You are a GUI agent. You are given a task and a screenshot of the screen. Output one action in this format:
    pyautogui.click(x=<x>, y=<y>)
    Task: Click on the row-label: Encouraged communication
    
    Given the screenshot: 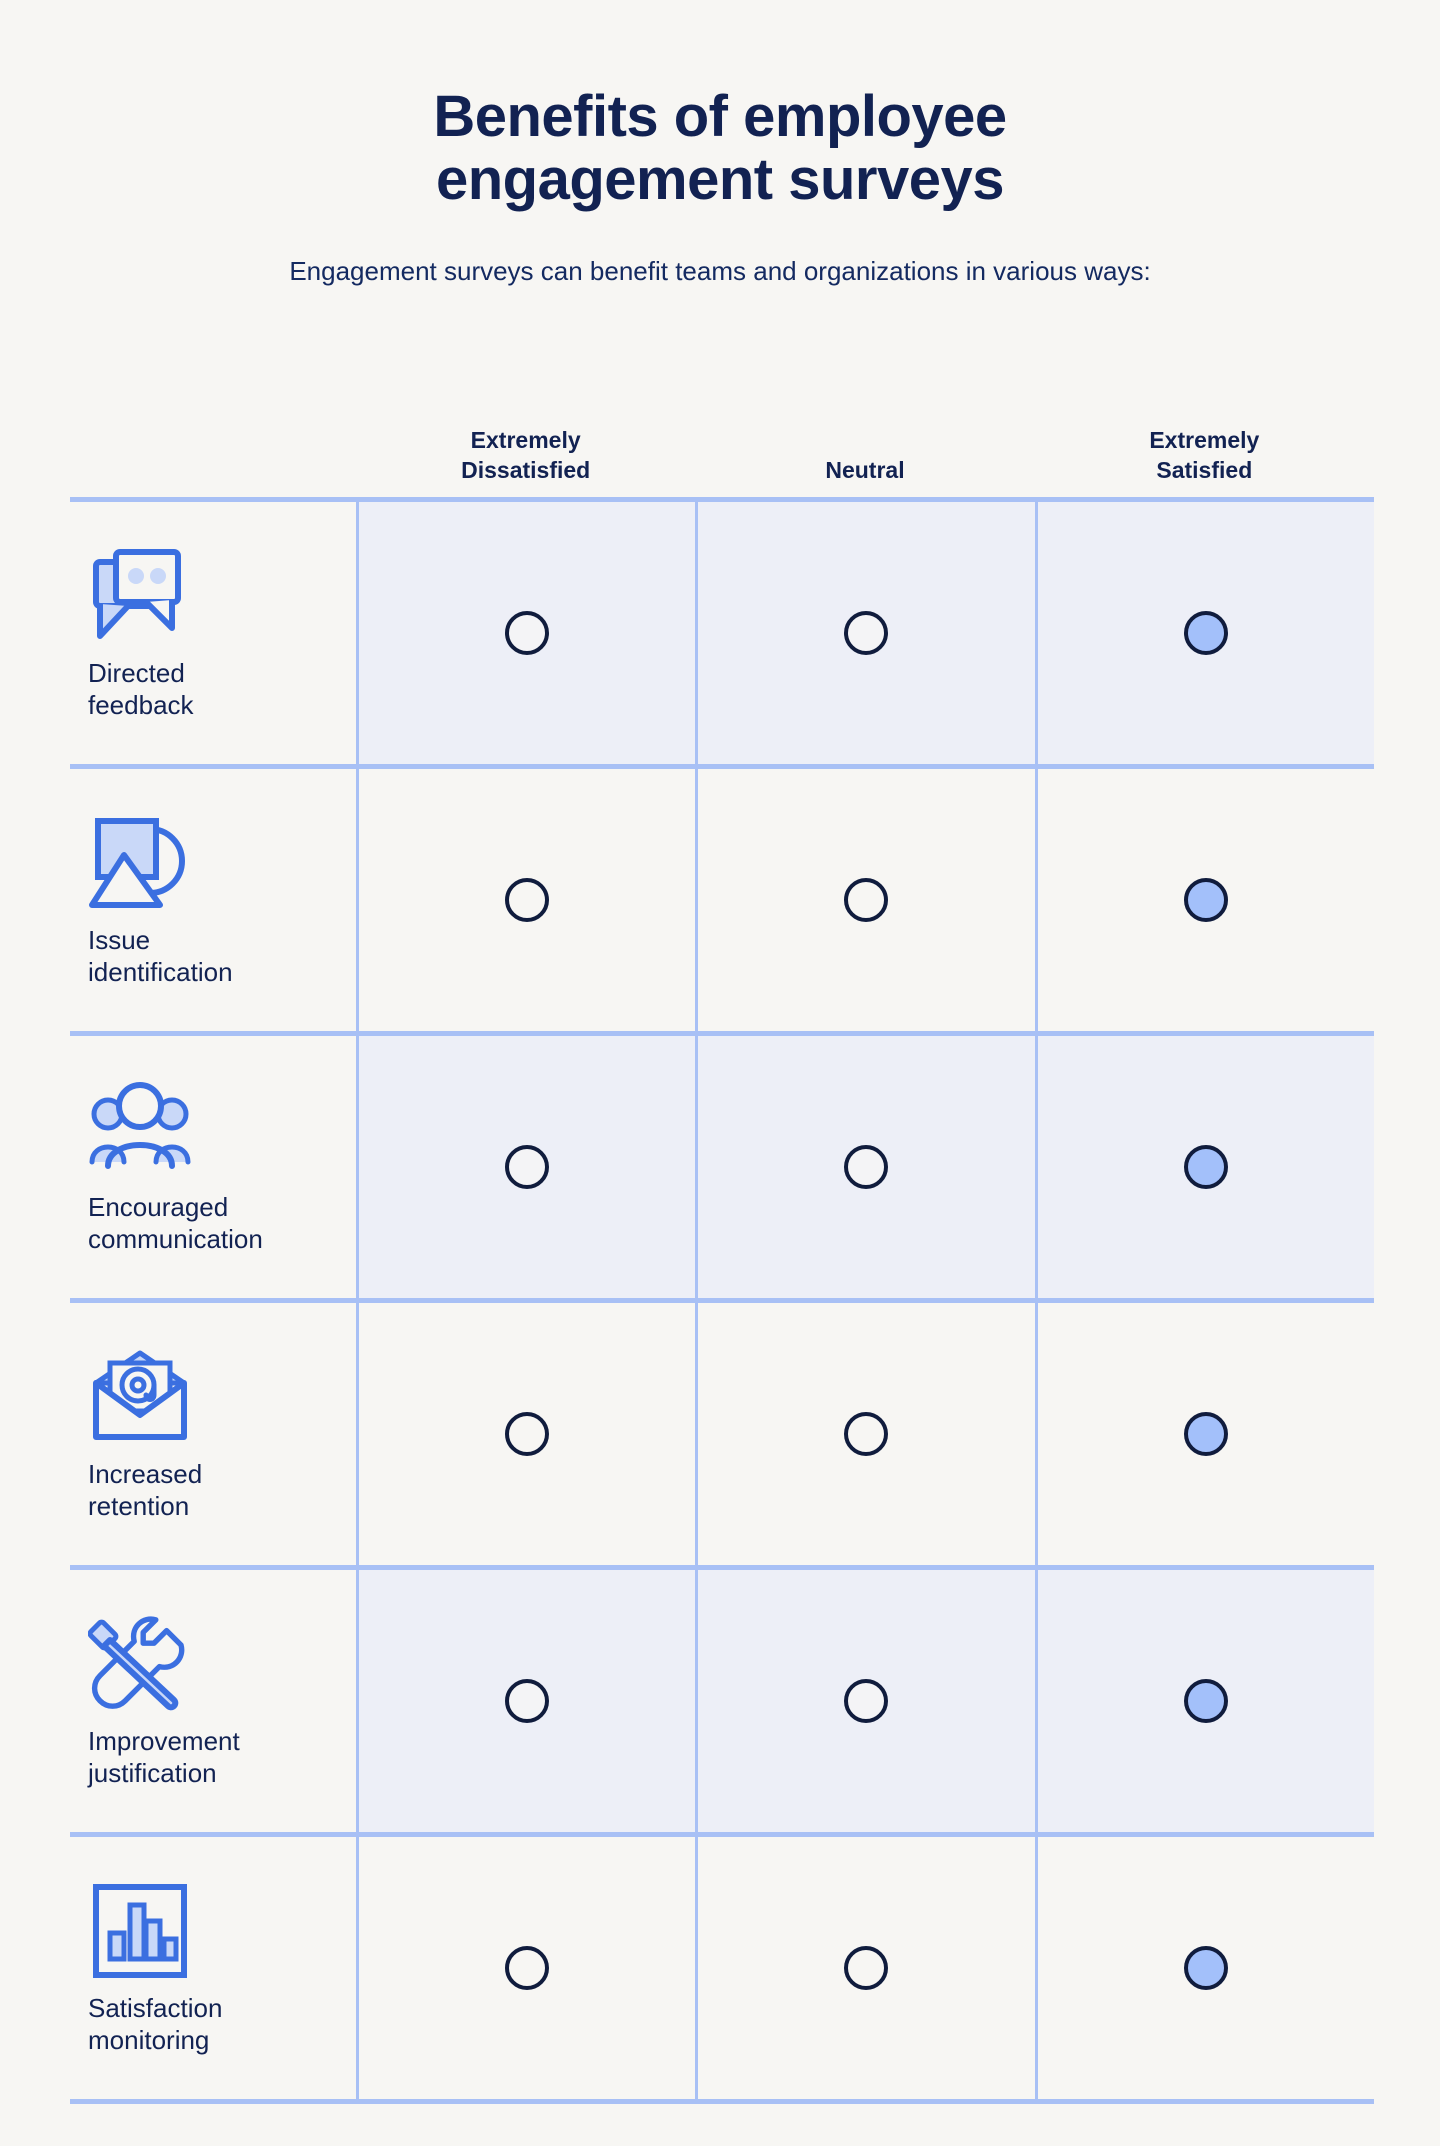 What is the action you would take?
    pyautogui.click(x=213, y=1223)
    